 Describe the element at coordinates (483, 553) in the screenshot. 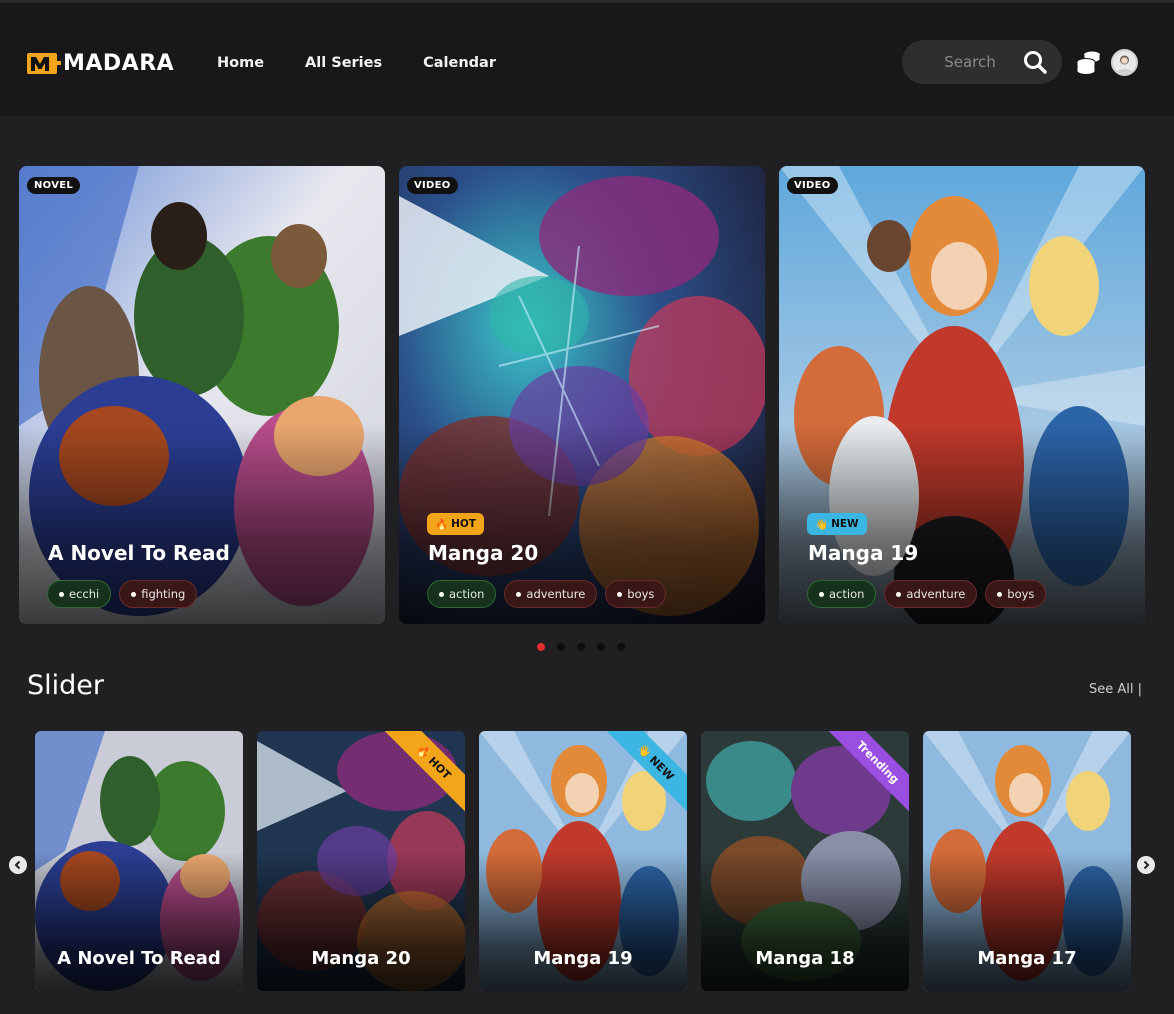

I see `card-title: Manga 20` at that location.